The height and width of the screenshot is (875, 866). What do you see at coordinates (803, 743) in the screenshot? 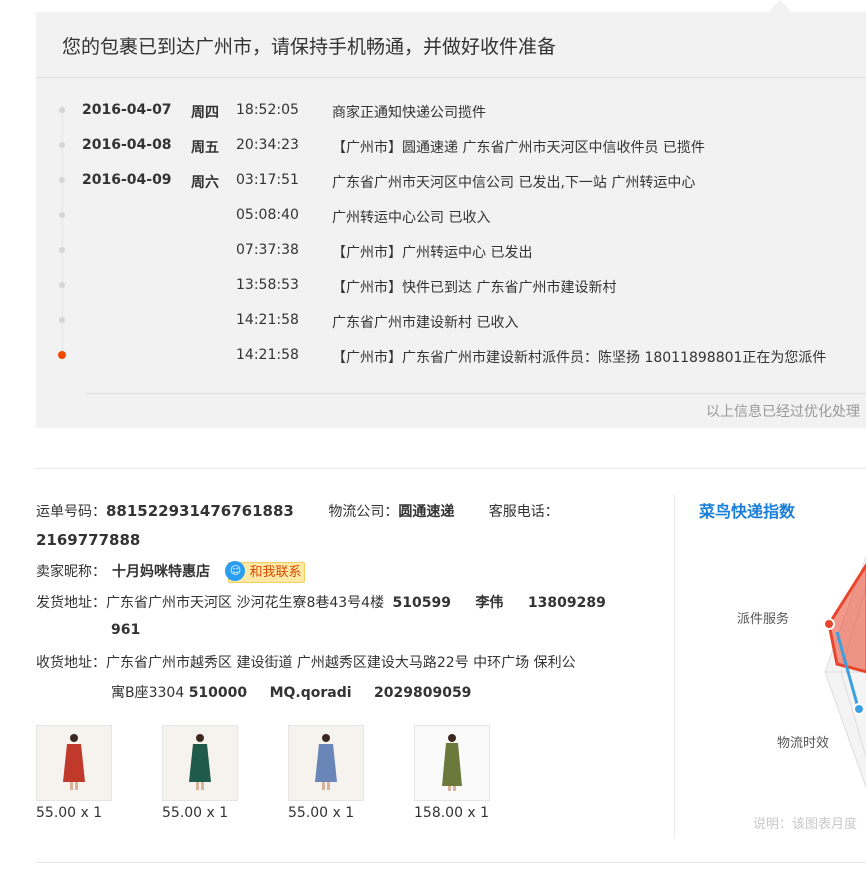
I see `radar-label-timeliness: 物流时效` at bounding box center [803, 743].